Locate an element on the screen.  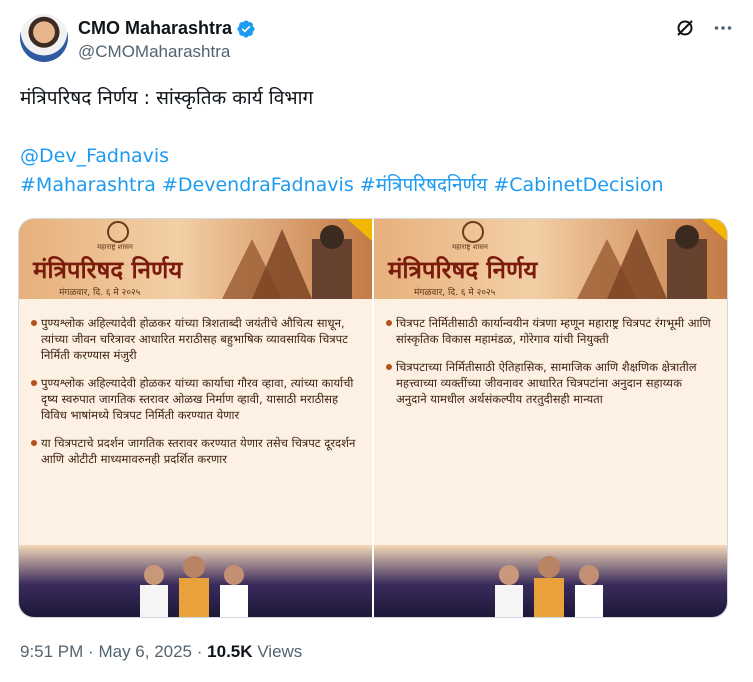
tweet-header: CMO Maharashtra @CMOMaharashtra is located at coordinates (376, 40).